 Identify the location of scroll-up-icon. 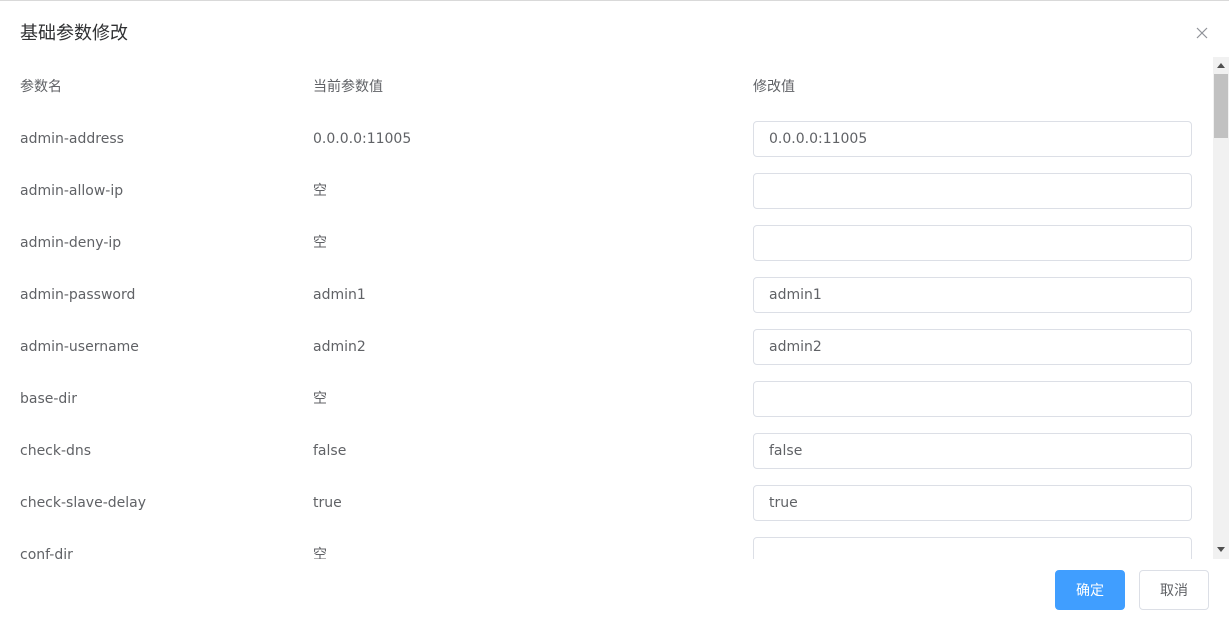
(1221, 66).